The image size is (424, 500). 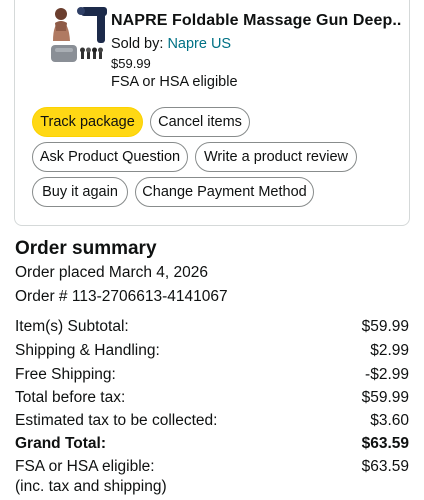 I want to click on fsa-eligible-row-value: $63.59, so click(x=385, y=466).